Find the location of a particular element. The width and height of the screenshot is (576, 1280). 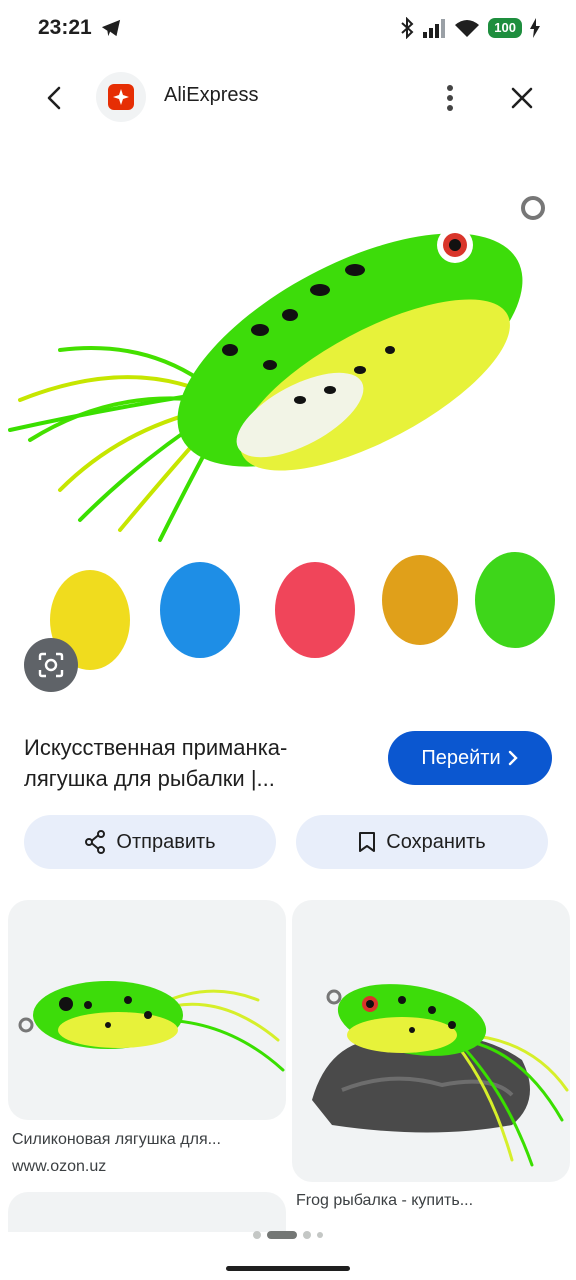

bookmark-icon is located at coordinates (367, 842).